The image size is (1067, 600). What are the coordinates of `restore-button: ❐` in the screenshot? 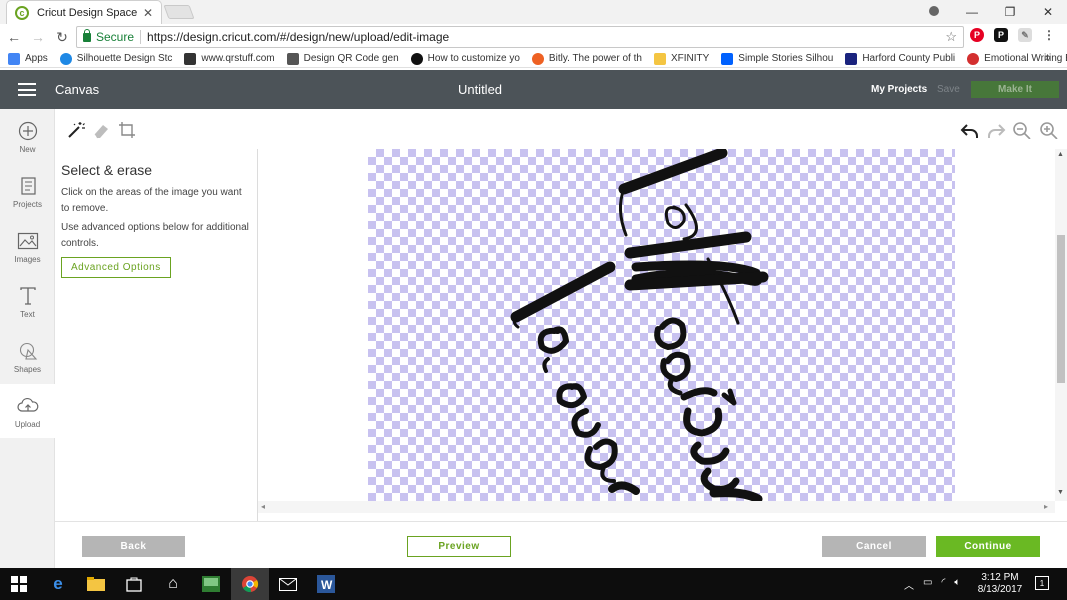 It's located at (1010, 12).